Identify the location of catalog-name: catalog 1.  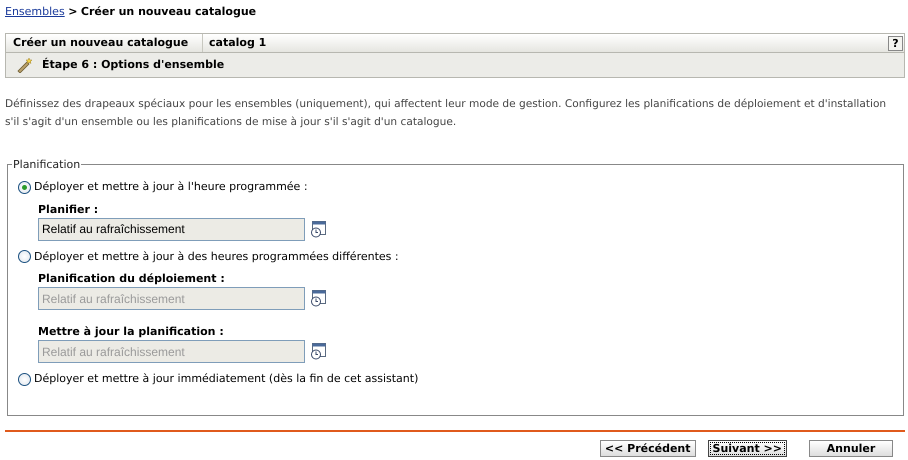
(238, 42).